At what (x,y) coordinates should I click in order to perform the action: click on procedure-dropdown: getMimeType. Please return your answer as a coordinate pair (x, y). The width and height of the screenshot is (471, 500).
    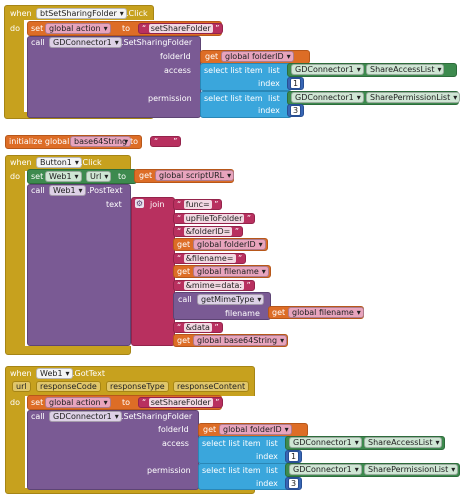
    Looking at the image, I should click on (231, 299).